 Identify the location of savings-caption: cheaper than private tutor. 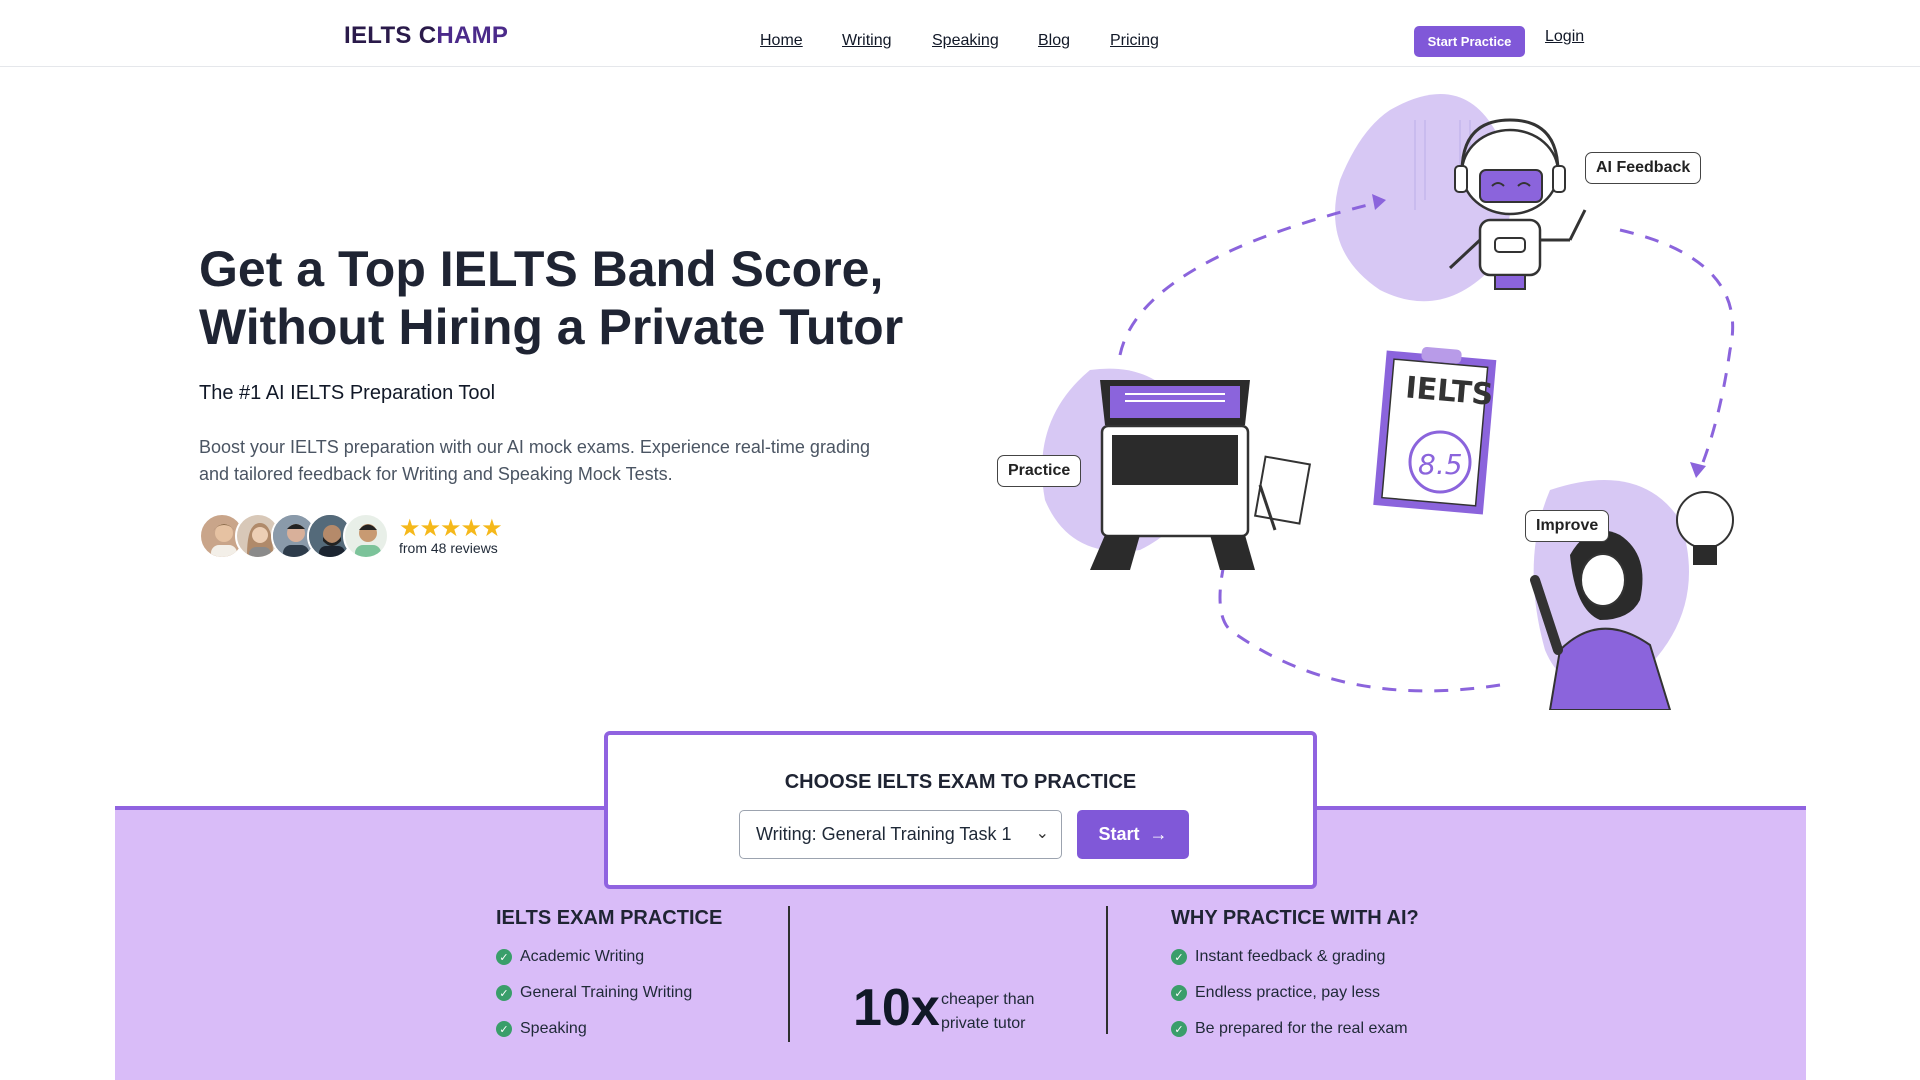
(988, 1011).